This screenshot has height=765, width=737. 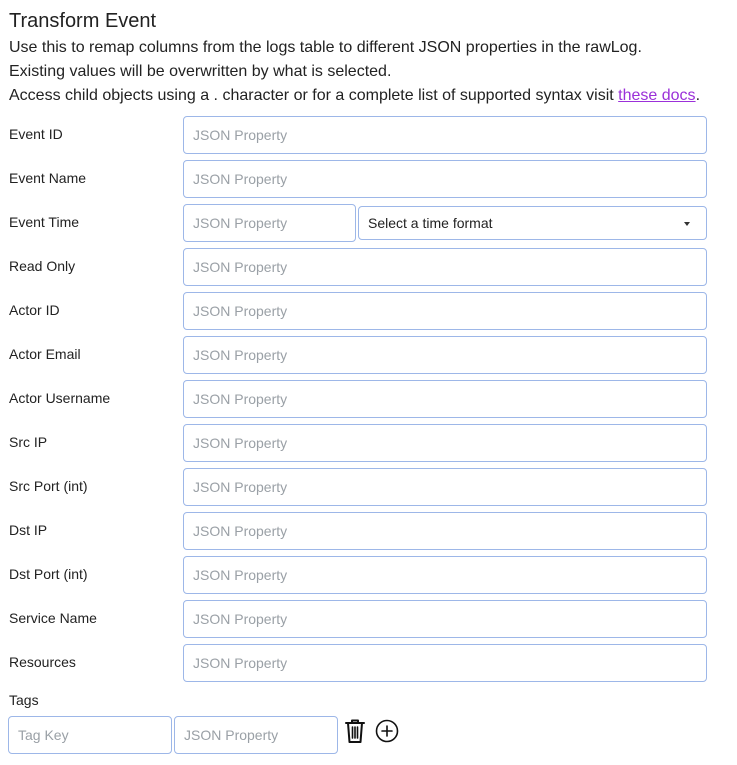 I want to click on trash-icon, so click(x=355, y=731).